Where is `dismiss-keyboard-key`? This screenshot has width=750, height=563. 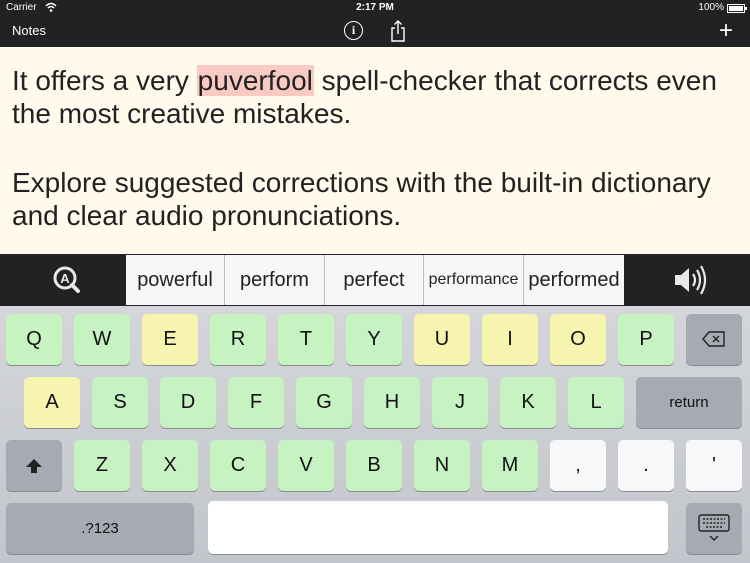 dismiss-keyboard-key is located at coordinates (714, 528).